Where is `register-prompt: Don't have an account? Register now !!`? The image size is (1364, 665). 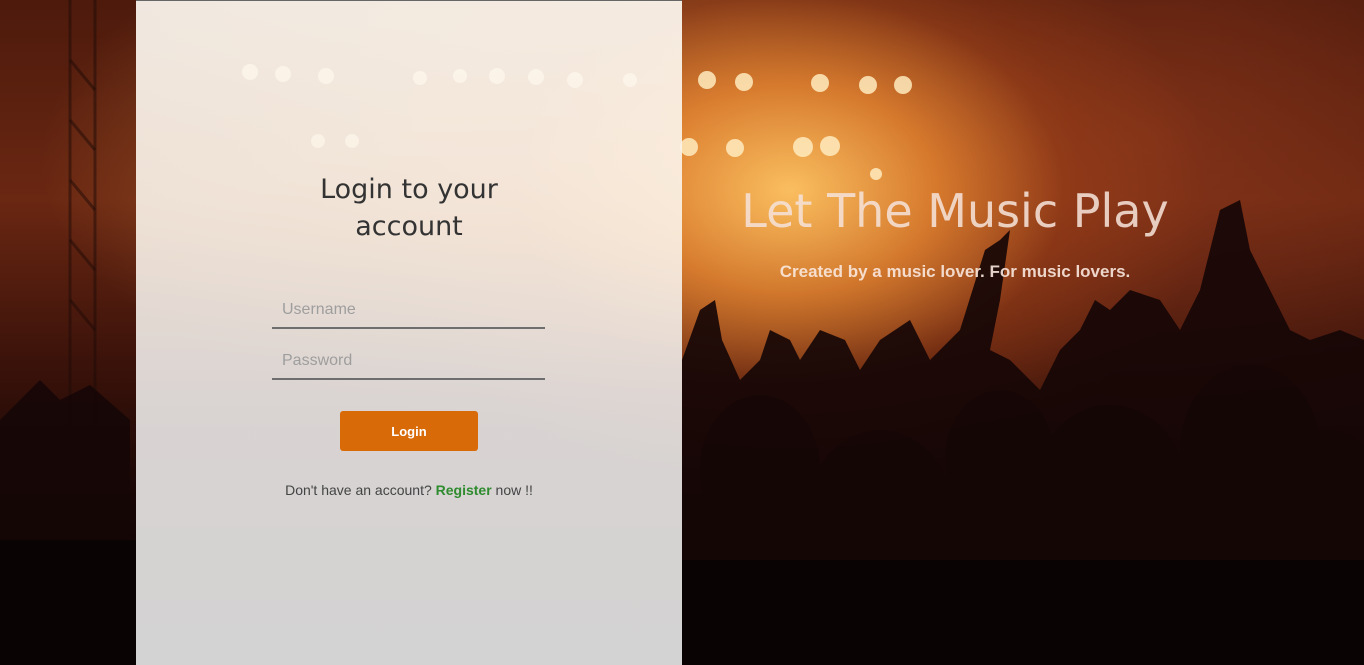
register-prompt: Don't have an account? Register now !! is located at coordinates (409, 490).